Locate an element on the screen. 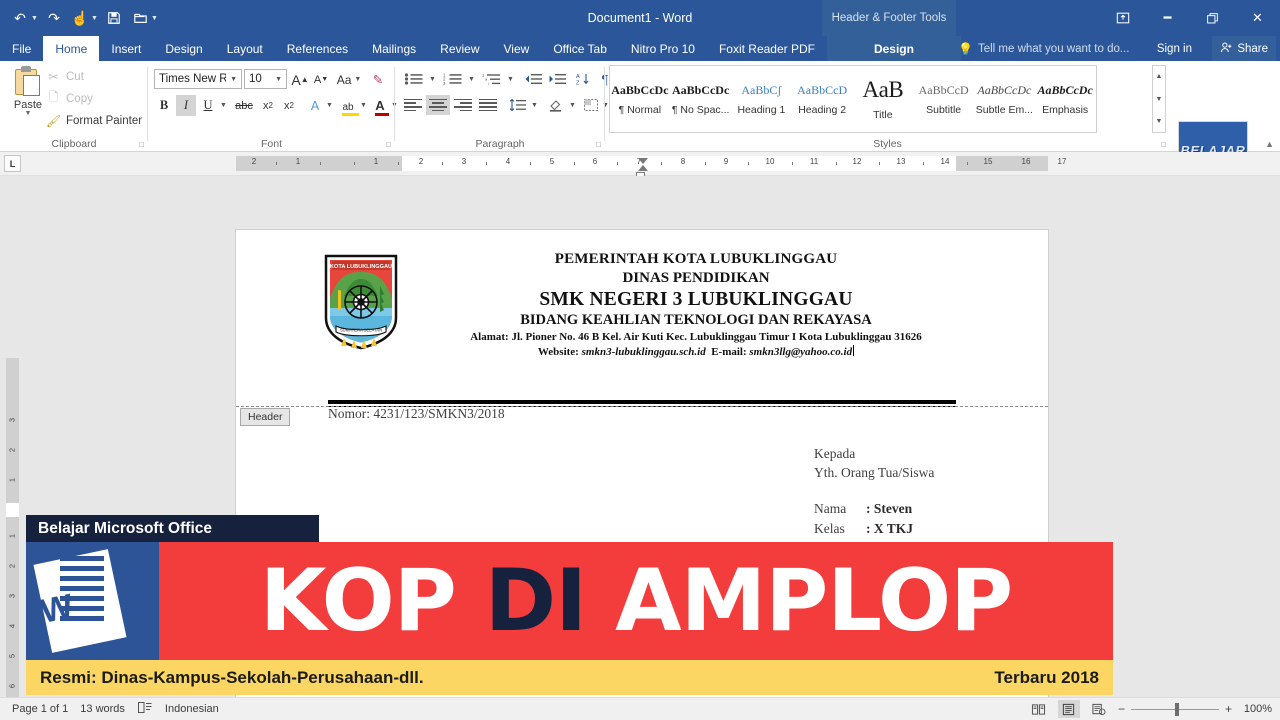  line-spacing-dropdown-icon: ▼ is located at coordinates (534, 105).